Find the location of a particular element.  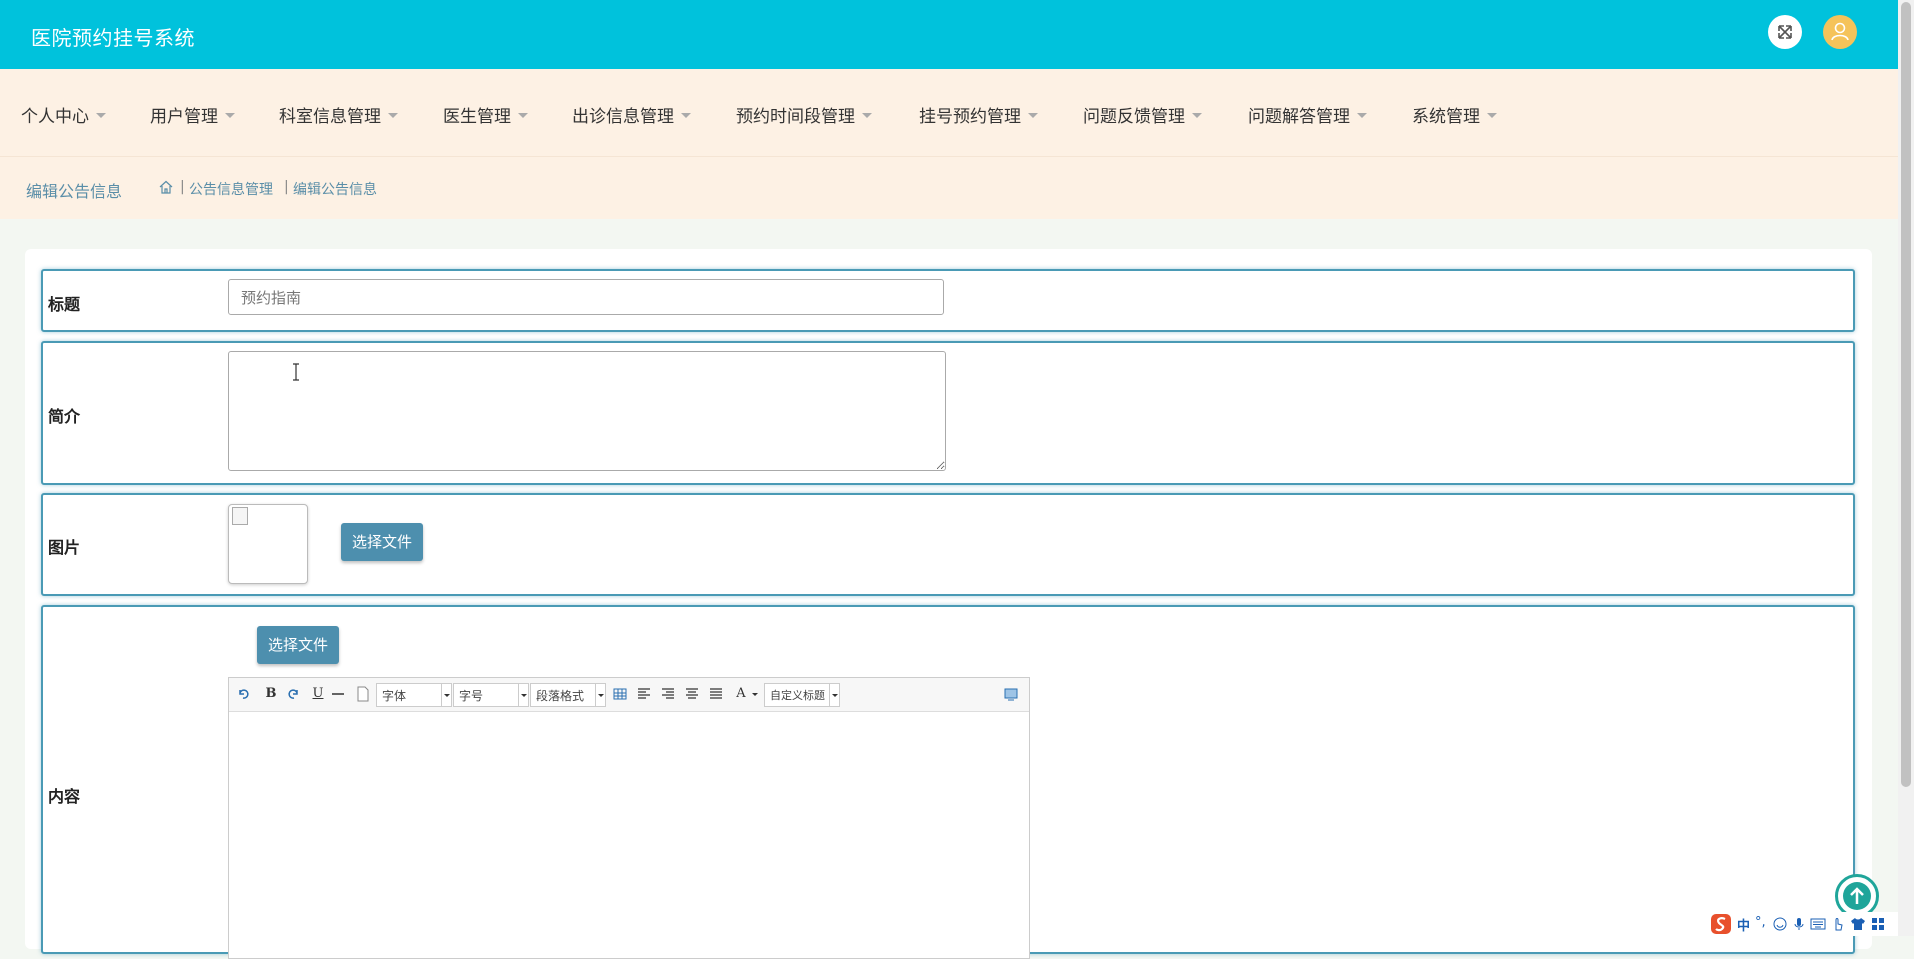

image-label: 图片 is located at coordinates (64, 547).